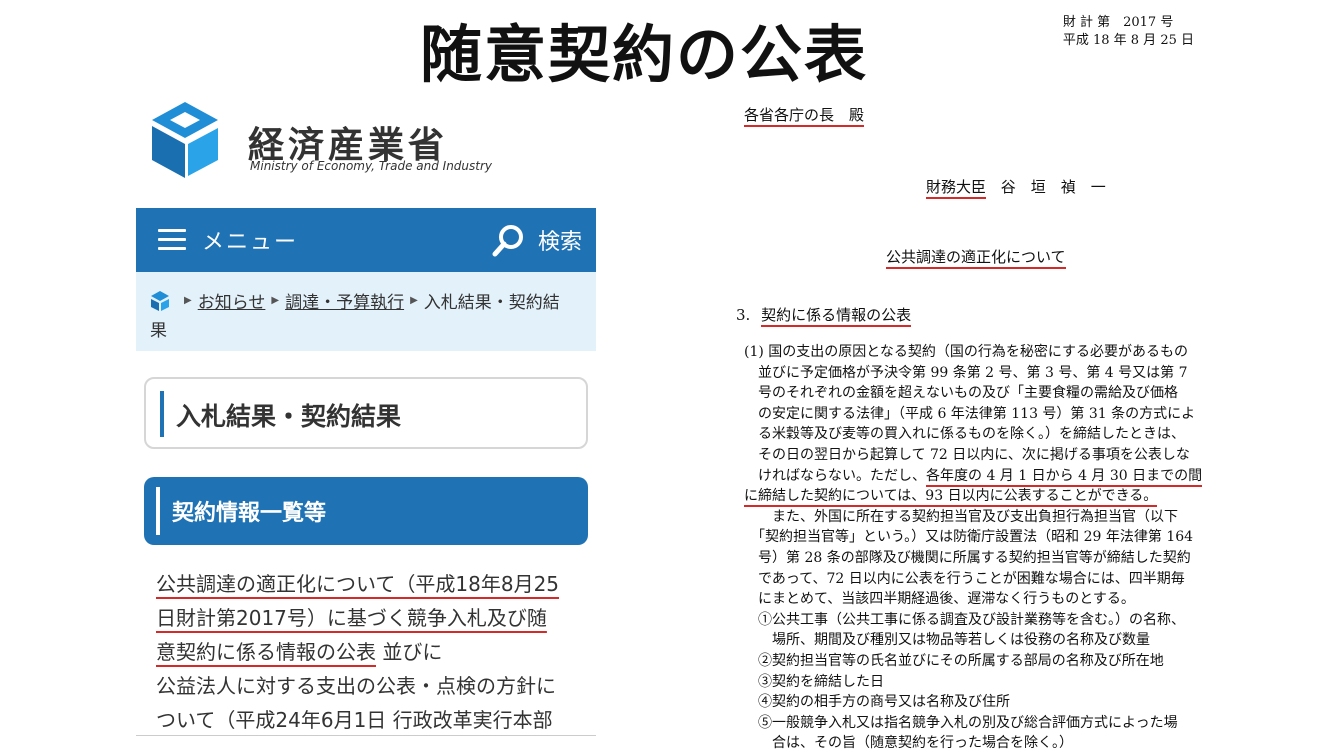 The width and height of the screenshot is (1334, 754). I want to click on para-line: その日の翌日から起算して 72 日以内に、次に掲げる事項を公表しな, so click(967, 454).